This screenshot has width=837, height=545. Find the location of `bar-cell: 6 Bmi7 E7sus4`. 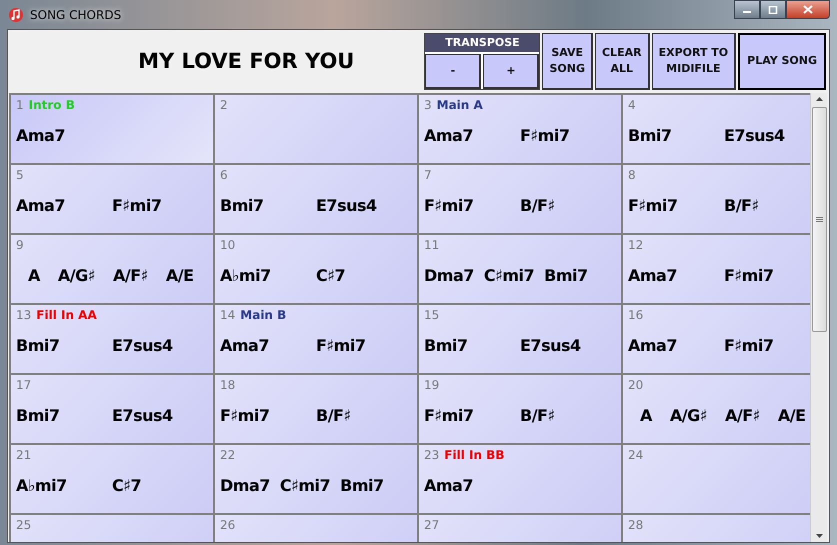

bar-cell: 6 Bmi7 E7sus4 is located at coordinates (316, 199).